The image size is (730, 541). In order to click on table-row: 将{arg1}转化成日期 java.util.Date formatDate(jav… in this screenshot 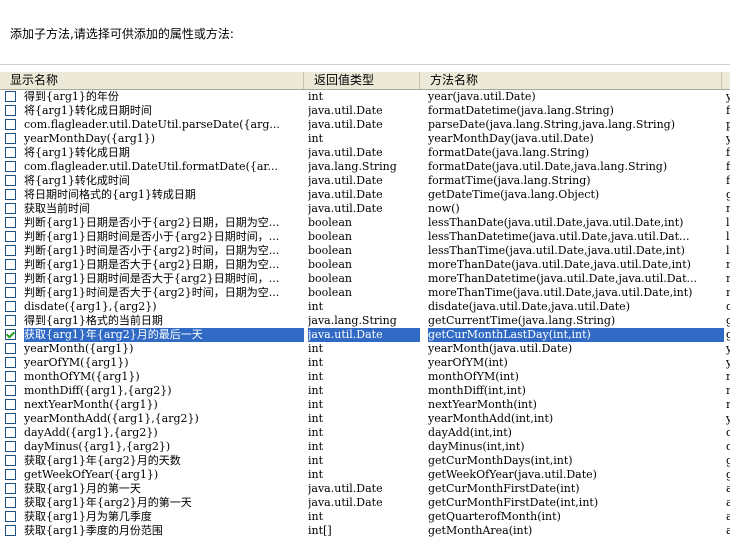, I will do `click(365, 153)`.